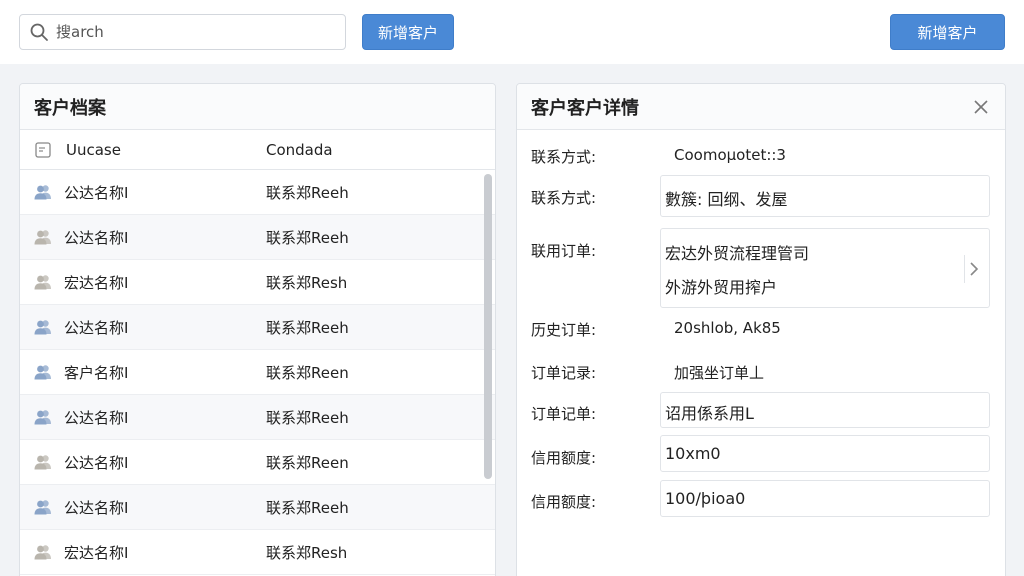 This screenshot has width=1024, height=576. Describe the element at coordinates (705, 498) in the screenshot. I see `field-value: 100/þioa0` at that location.